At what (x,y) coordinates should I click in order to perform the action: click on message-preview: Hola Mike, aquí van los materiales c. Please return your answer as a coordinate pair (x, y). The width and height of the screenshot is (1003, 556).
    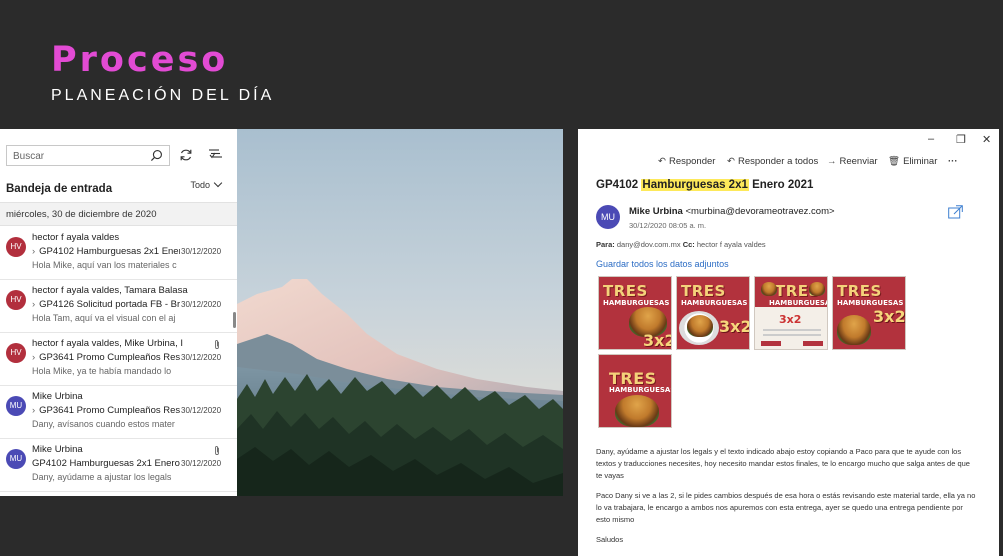
    Looking at the image, I should click on (104, 265).